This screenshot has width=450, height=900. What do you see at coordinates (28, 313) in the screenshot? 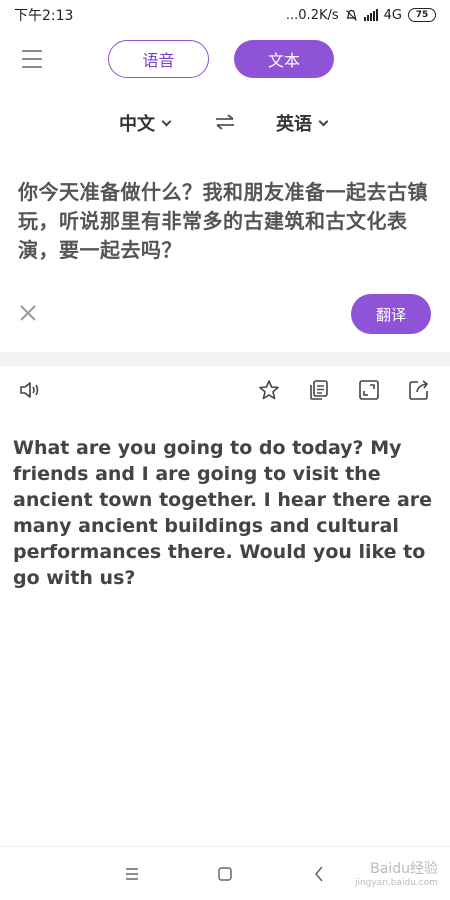
I see `clear-icon` at bounding box center [28, 313].